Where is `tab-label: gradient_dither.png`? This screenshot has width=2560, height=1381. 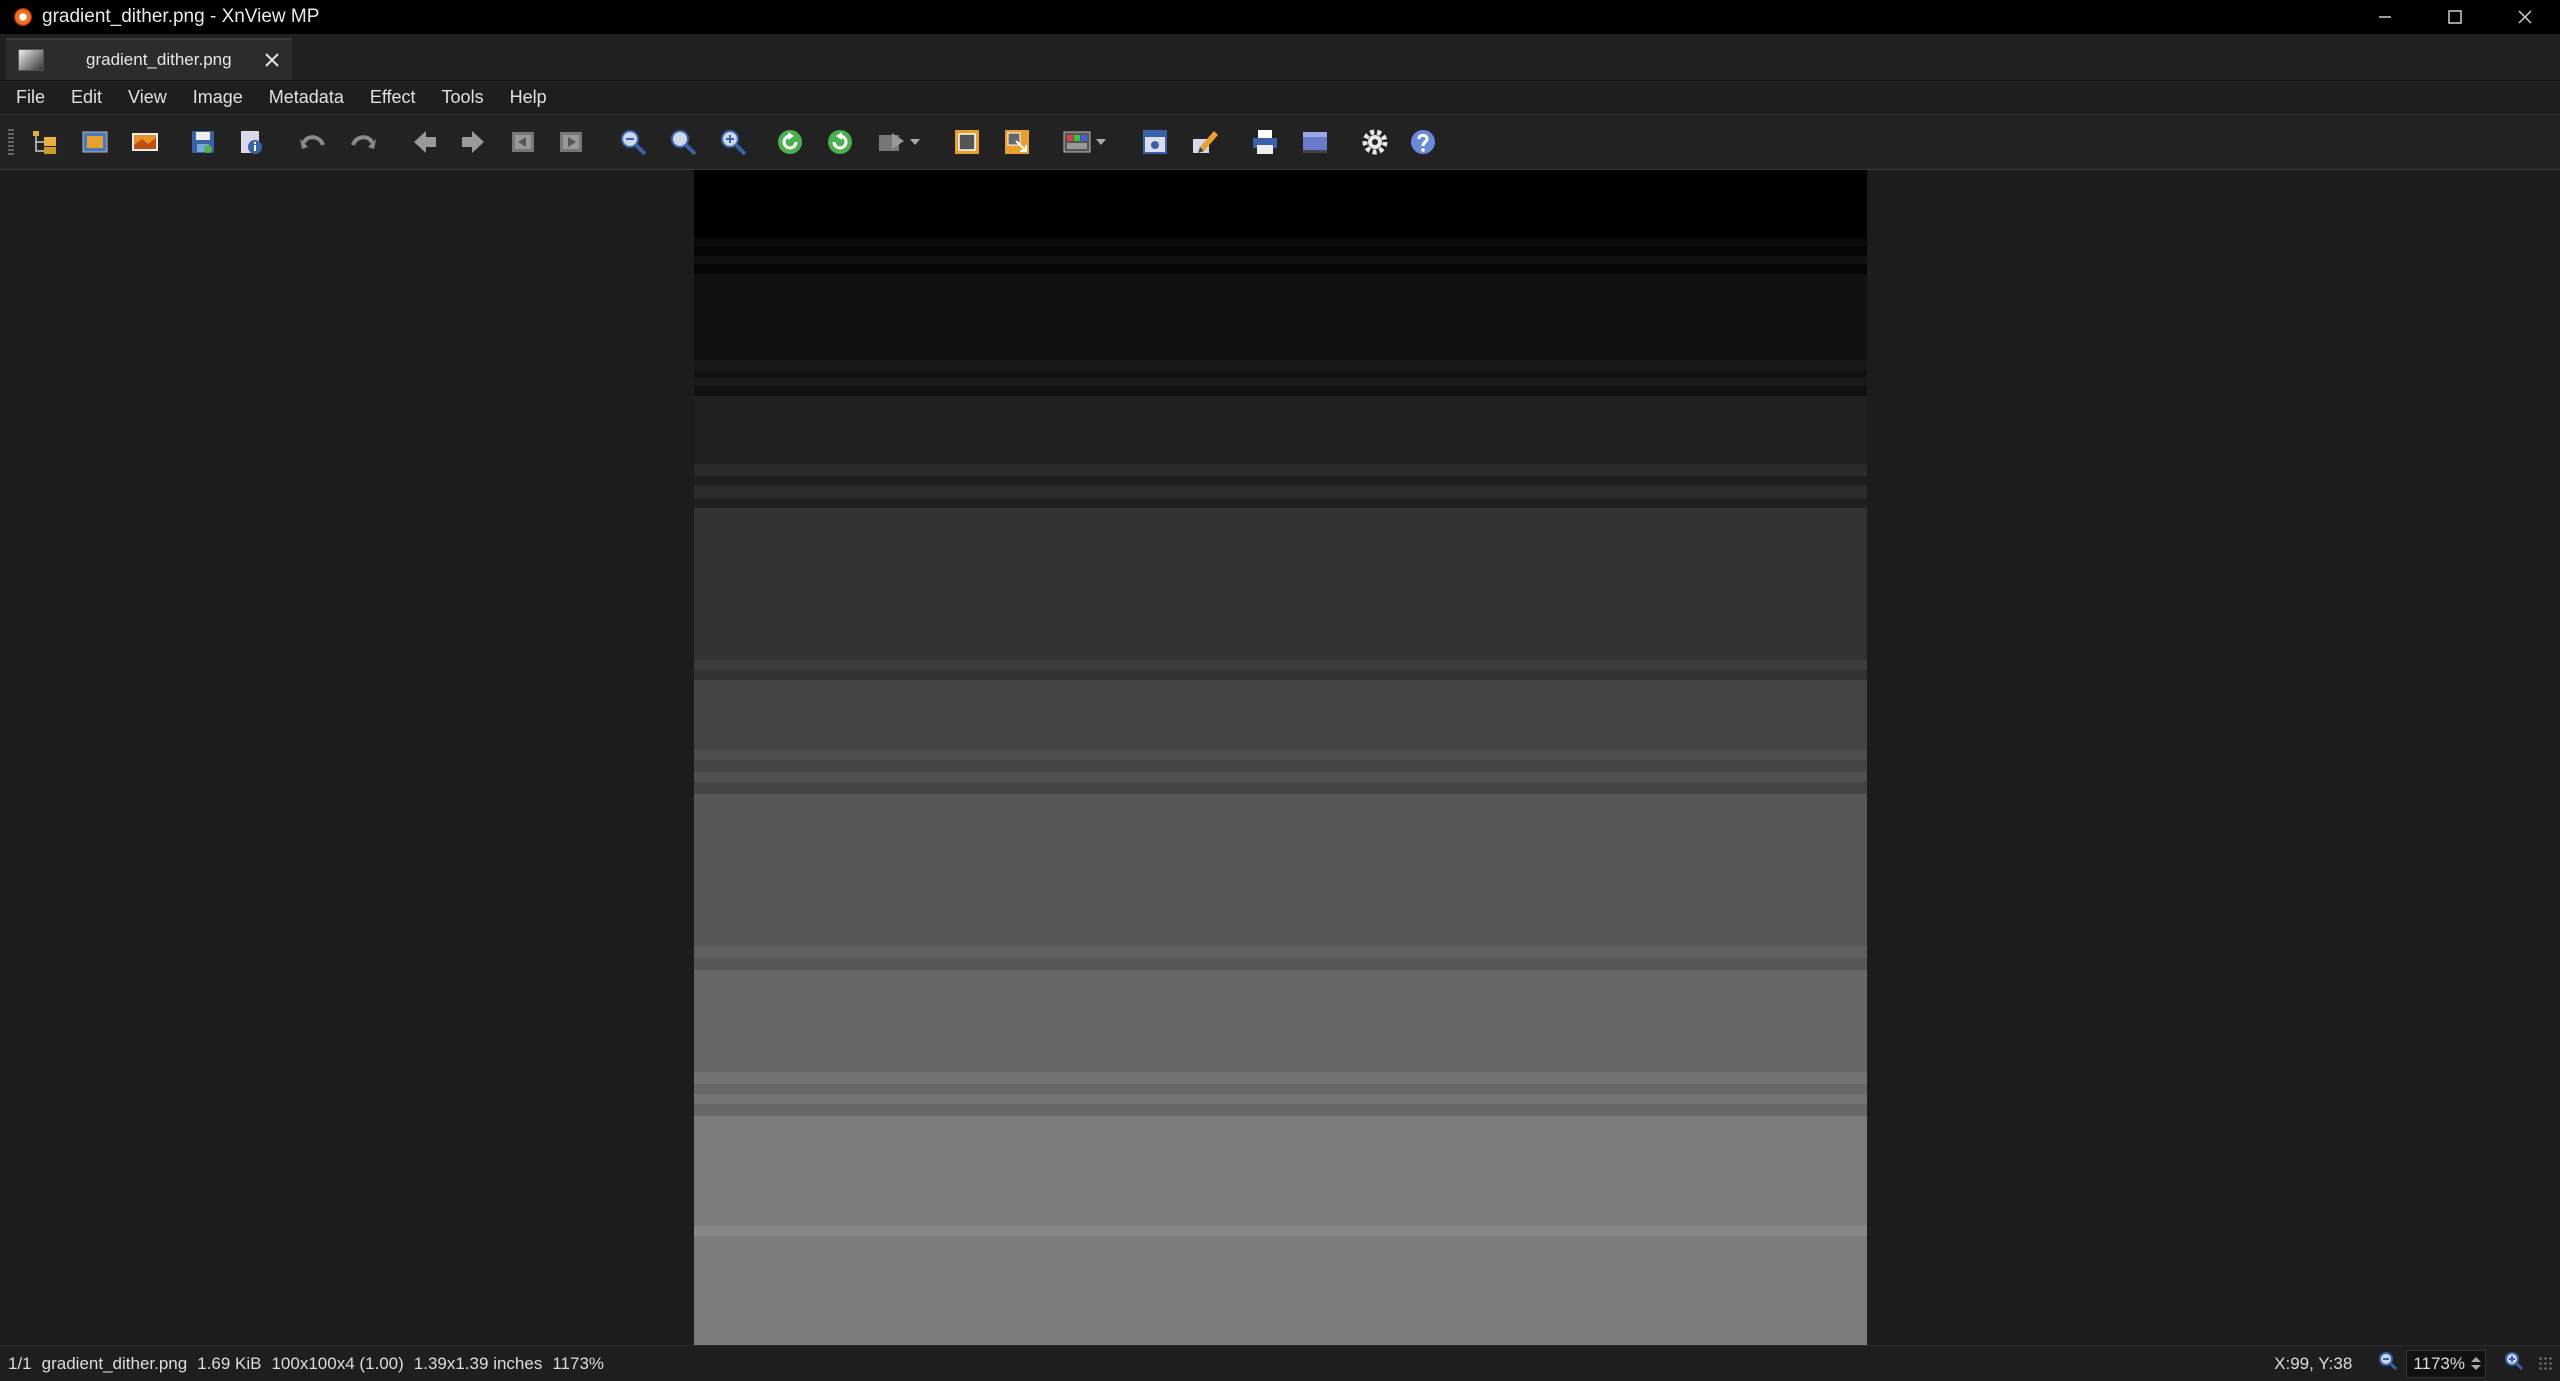 tab-label: gradient_dither.png is located at coordinates (159, 59).